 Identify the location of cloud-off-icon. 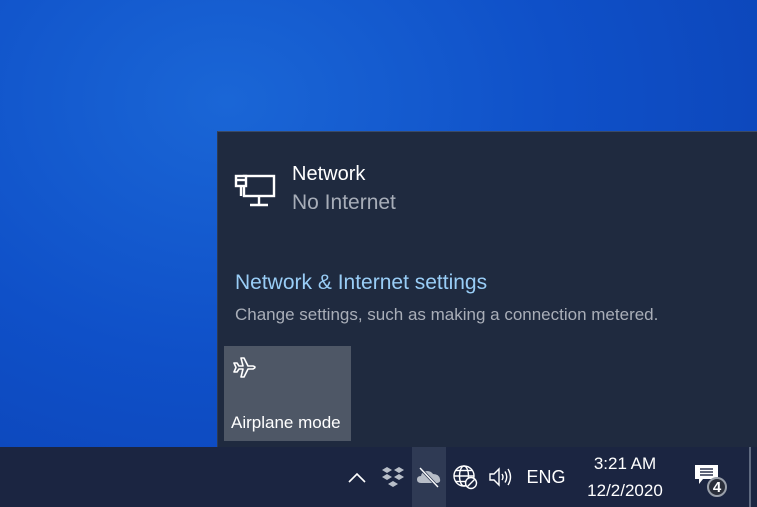
(429, 477).